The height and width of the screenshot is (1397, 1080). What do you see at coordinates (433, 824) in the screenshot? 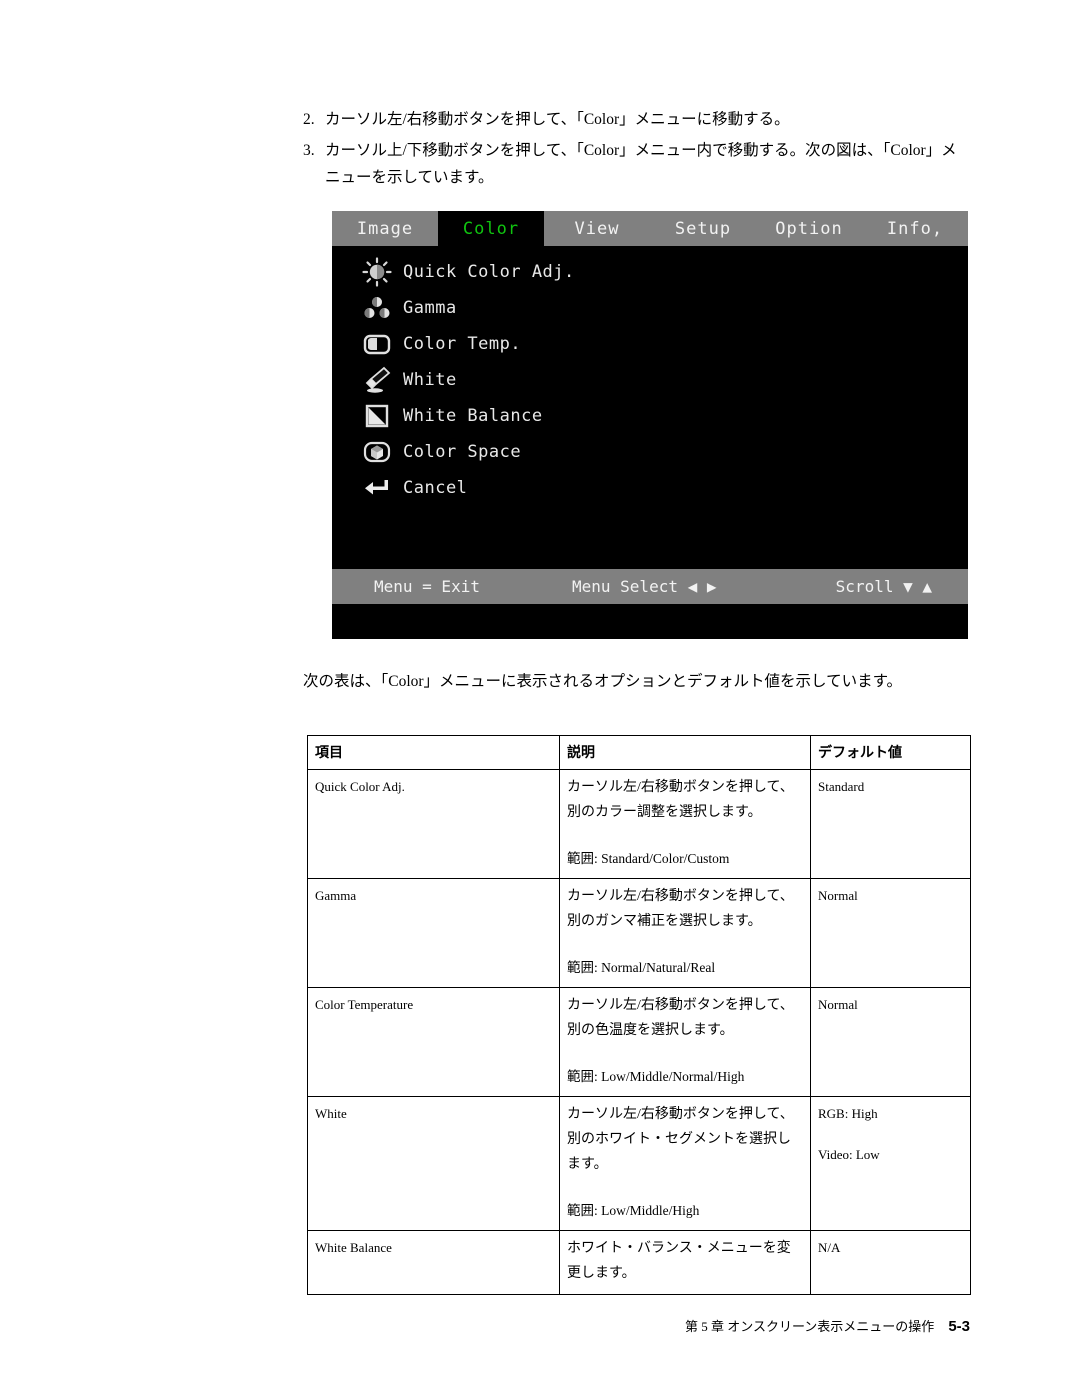
I see `cell-item: Quick Color Adj.` at bounding box center [433, 824].